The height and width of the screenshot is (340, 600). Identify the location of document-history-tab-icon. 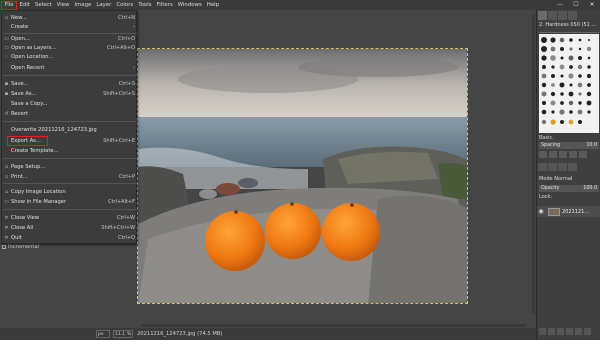
(572, 15).